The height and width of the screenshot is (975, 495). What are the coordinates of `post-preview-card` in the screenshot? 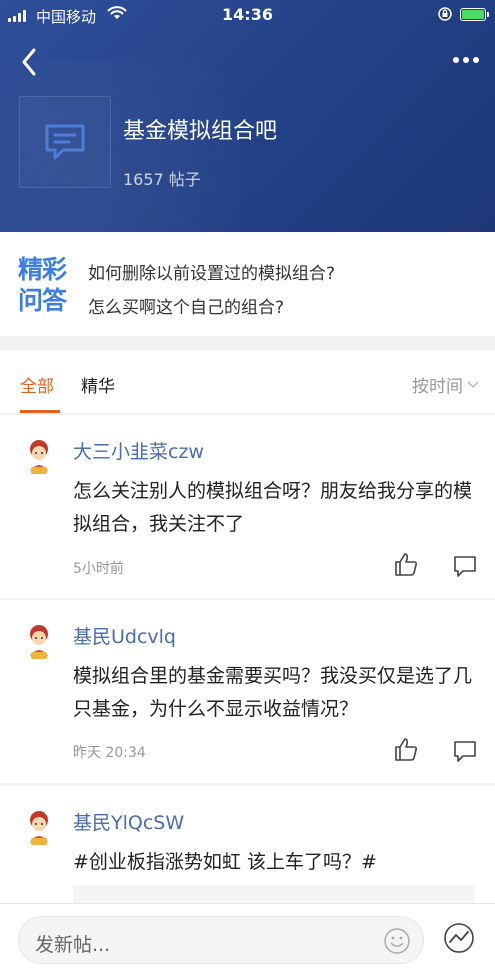 It's located at (274, 895).